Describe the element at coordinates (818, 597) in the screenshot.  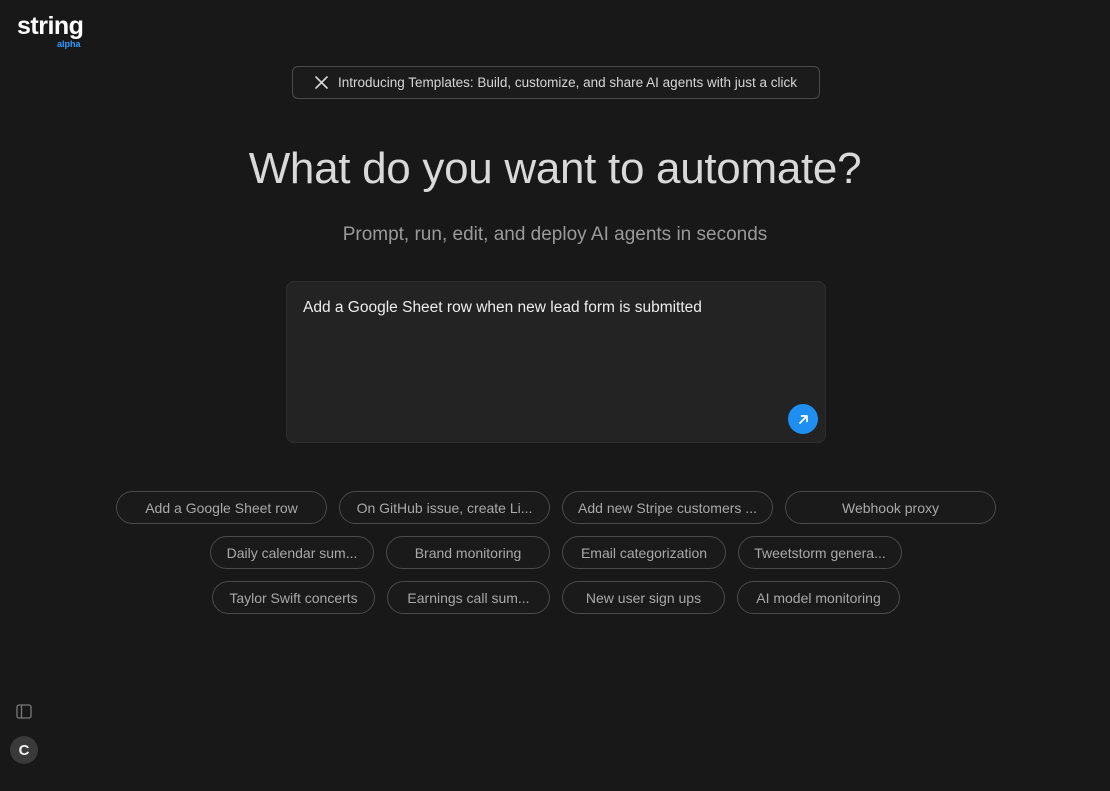
I see `suggestion-chip: AI model monitoring` at that location.